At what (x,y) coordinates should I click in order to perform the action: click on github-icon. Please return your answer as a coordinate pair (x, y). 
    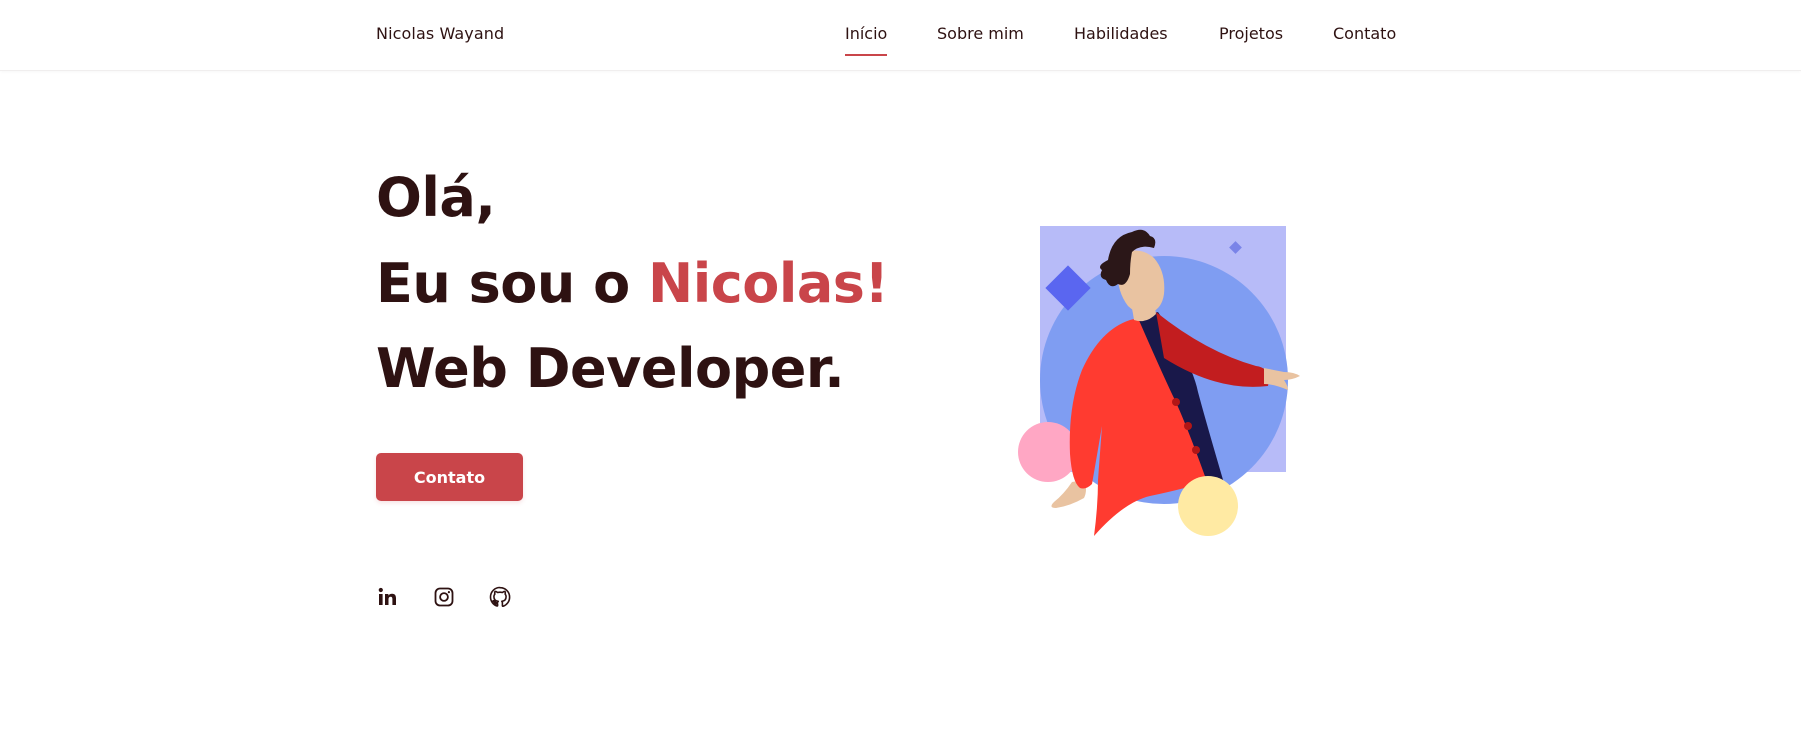
    Looking at the image, I should click on (500, 597).